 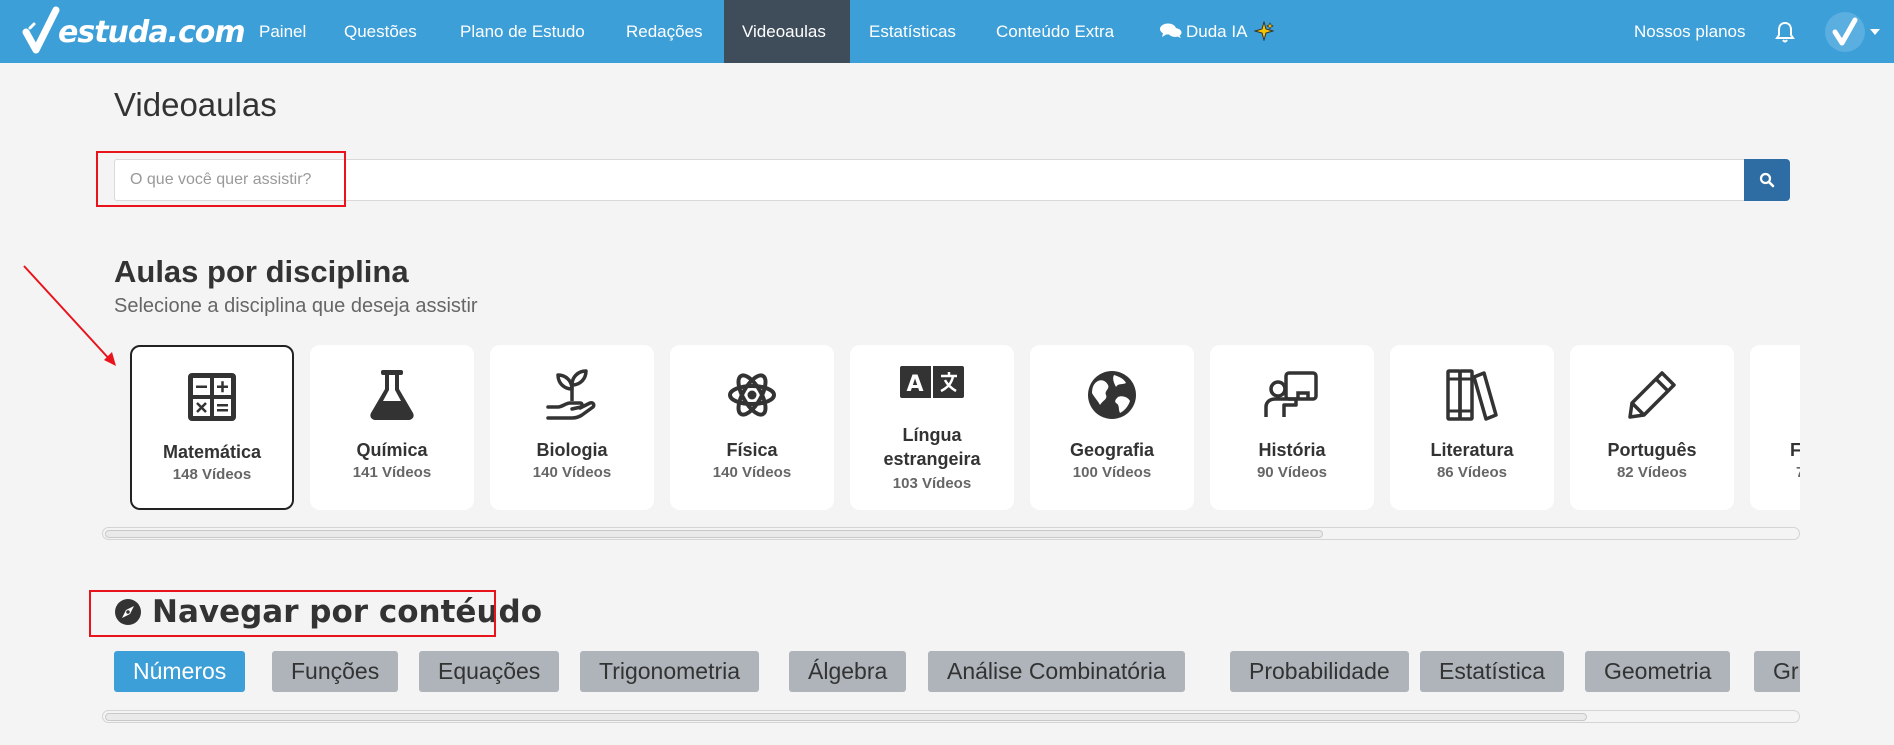 I want to click on pill-trigonometria: Trigonometria, so click(x=670, y=671).